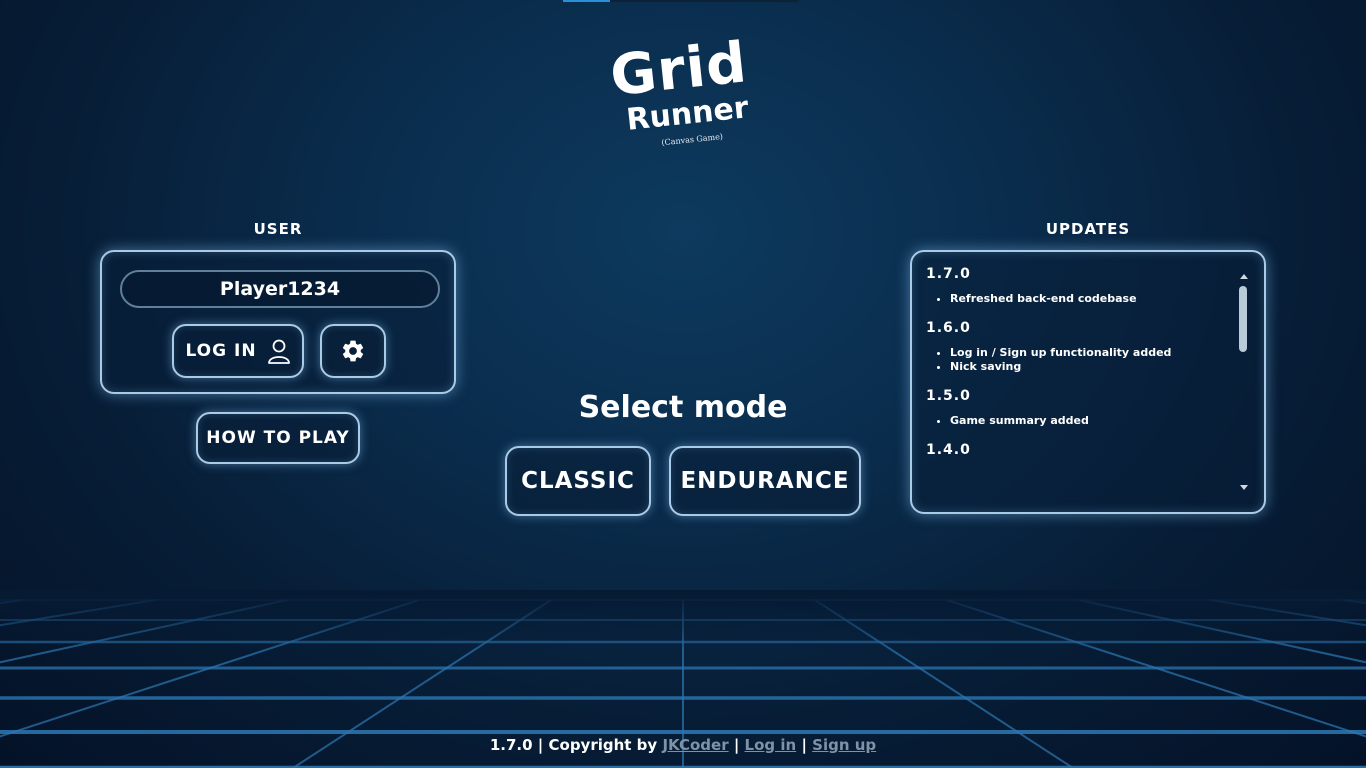  I want to click on update-version: 1.5.0, so click(948, 396).